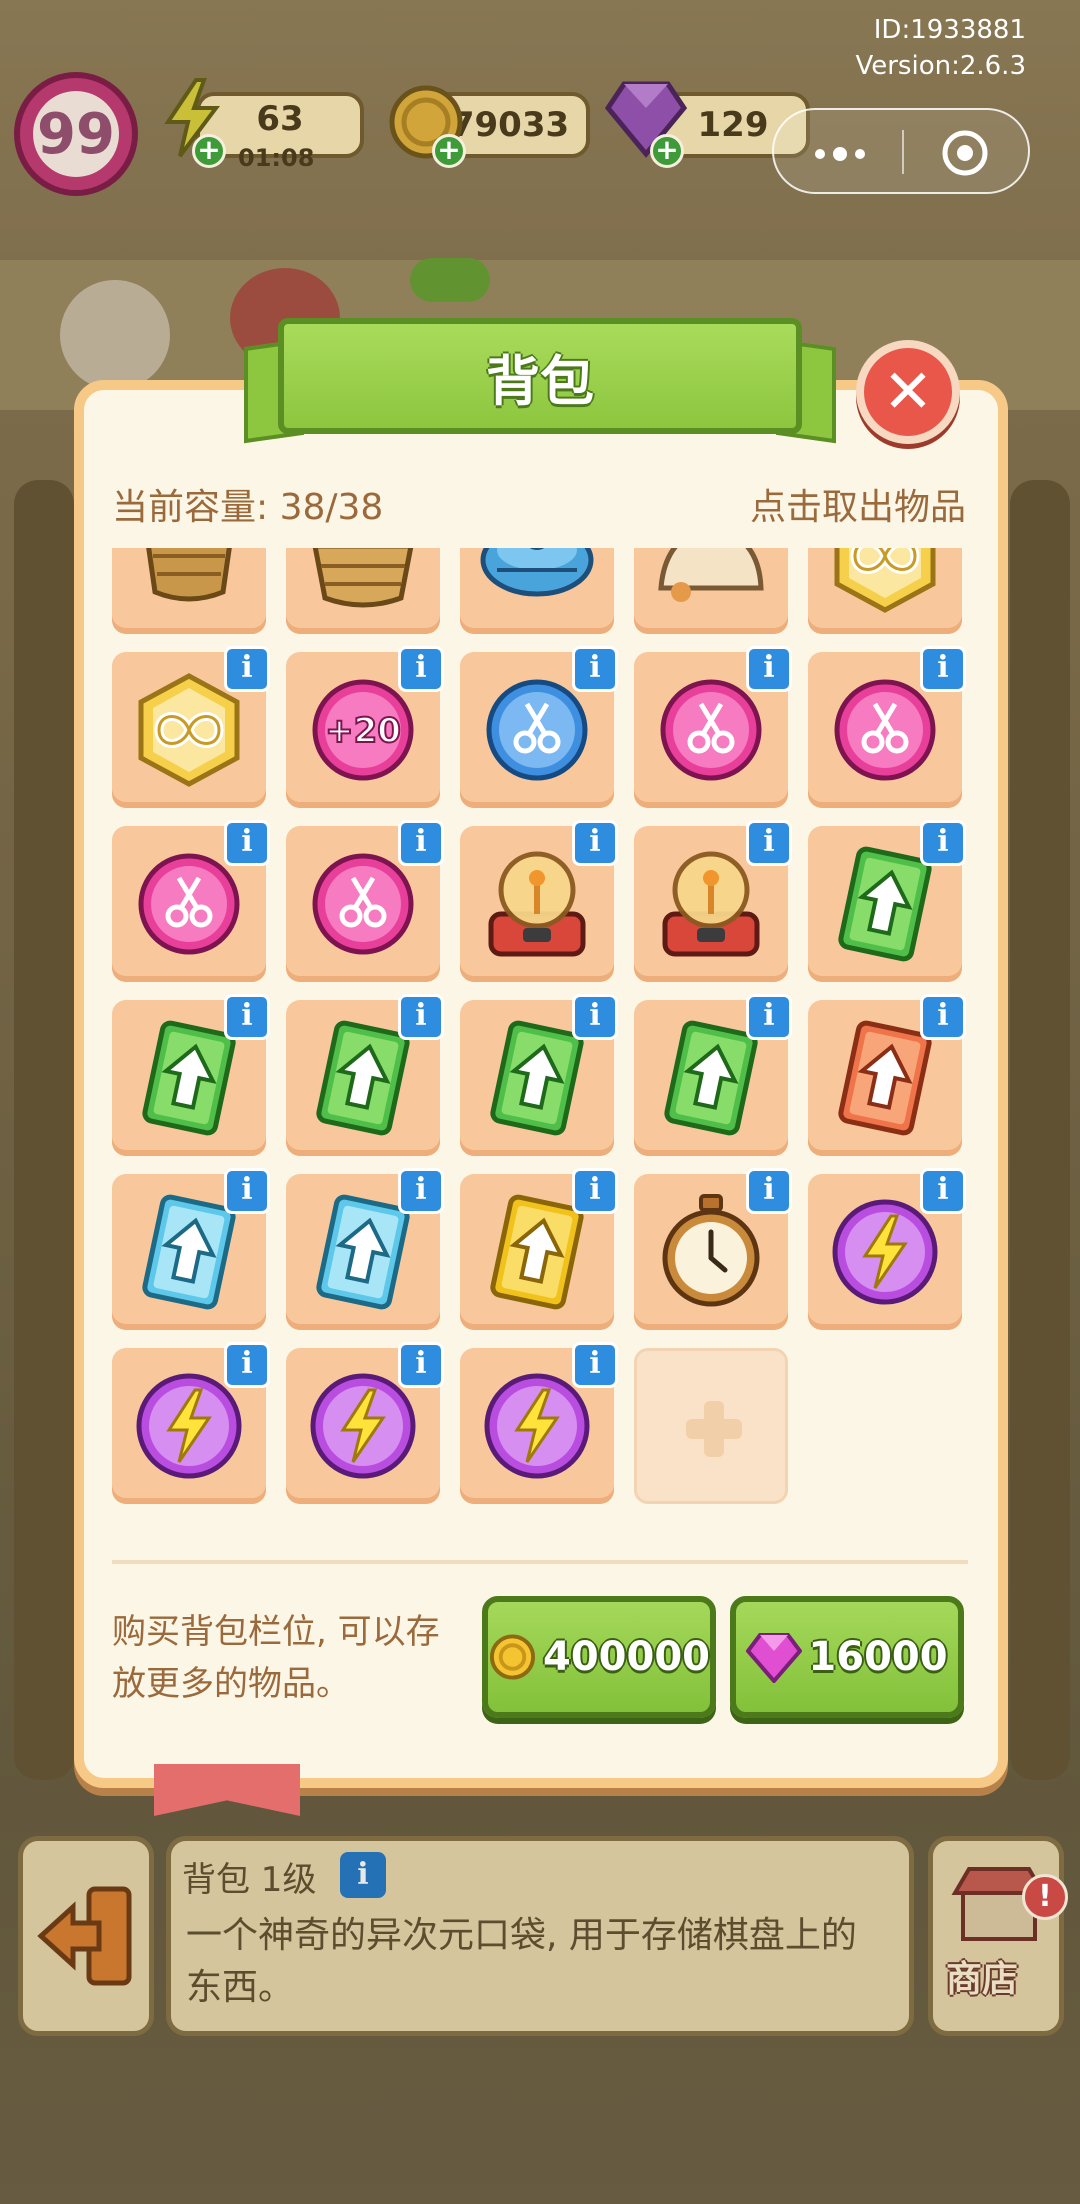  I want to click on wicker-basket-small-icon, so click(189, 575).